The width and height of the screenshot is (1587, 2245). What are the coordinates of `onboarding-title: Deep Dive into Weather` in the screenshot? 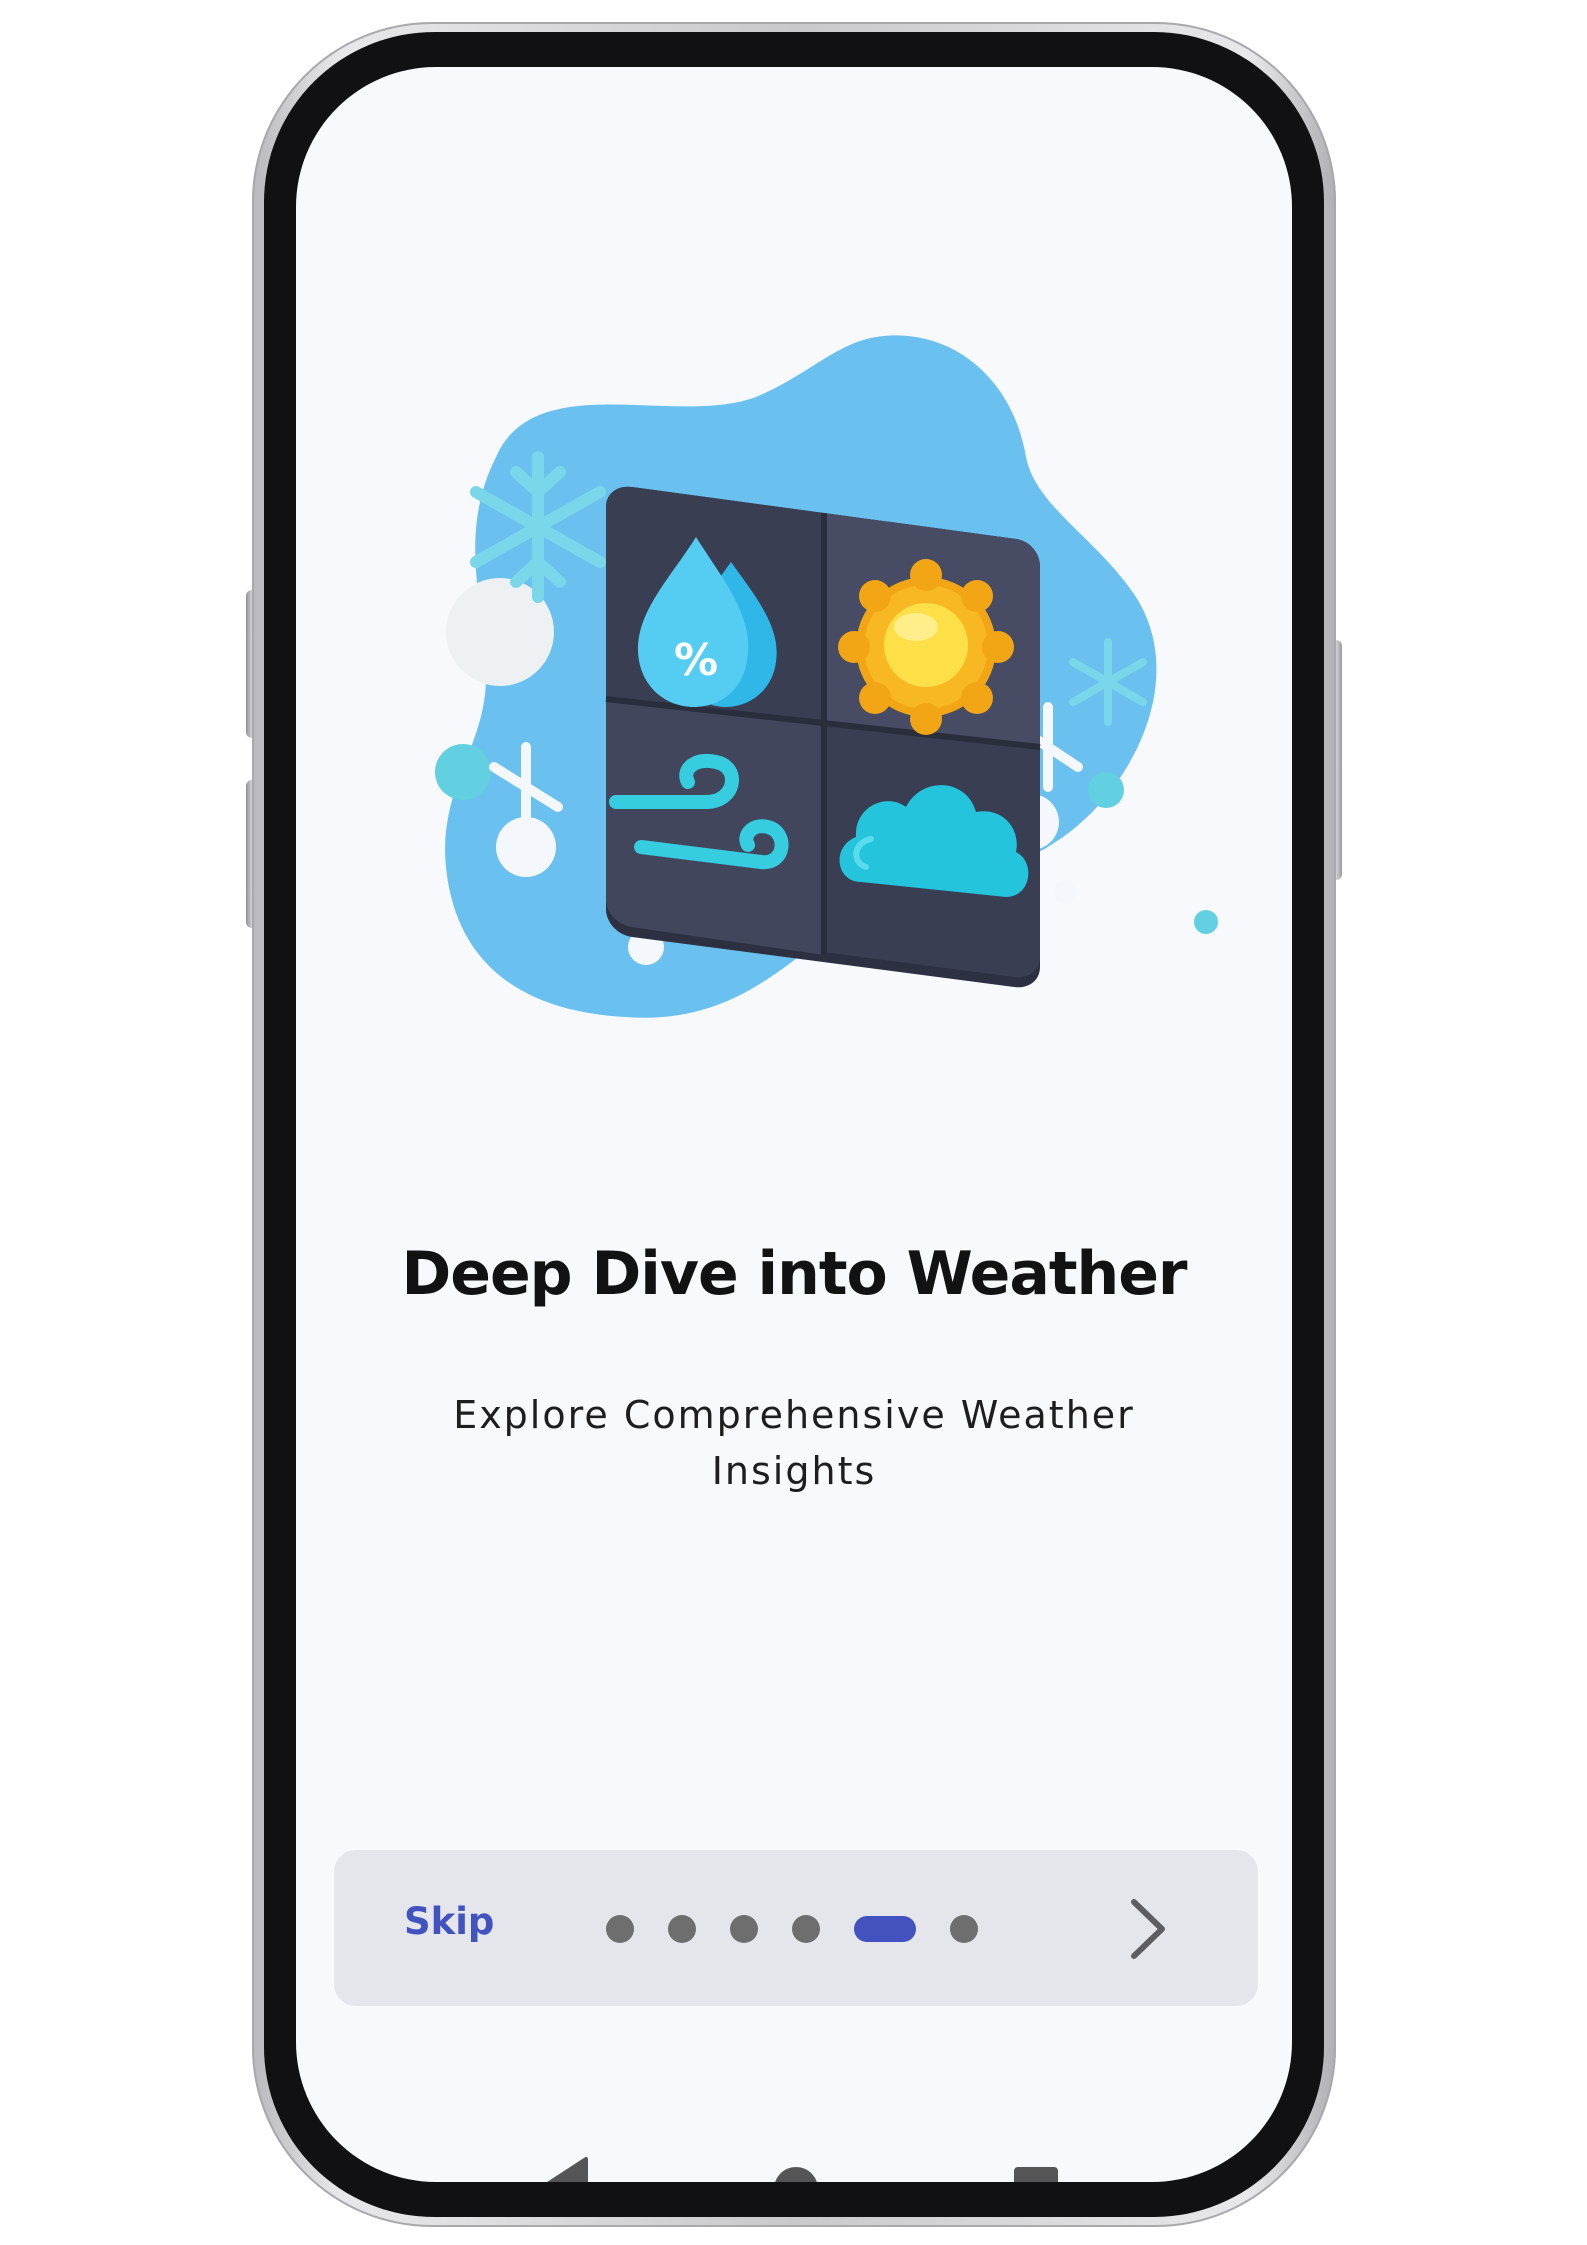 It's located at (794, 1274).